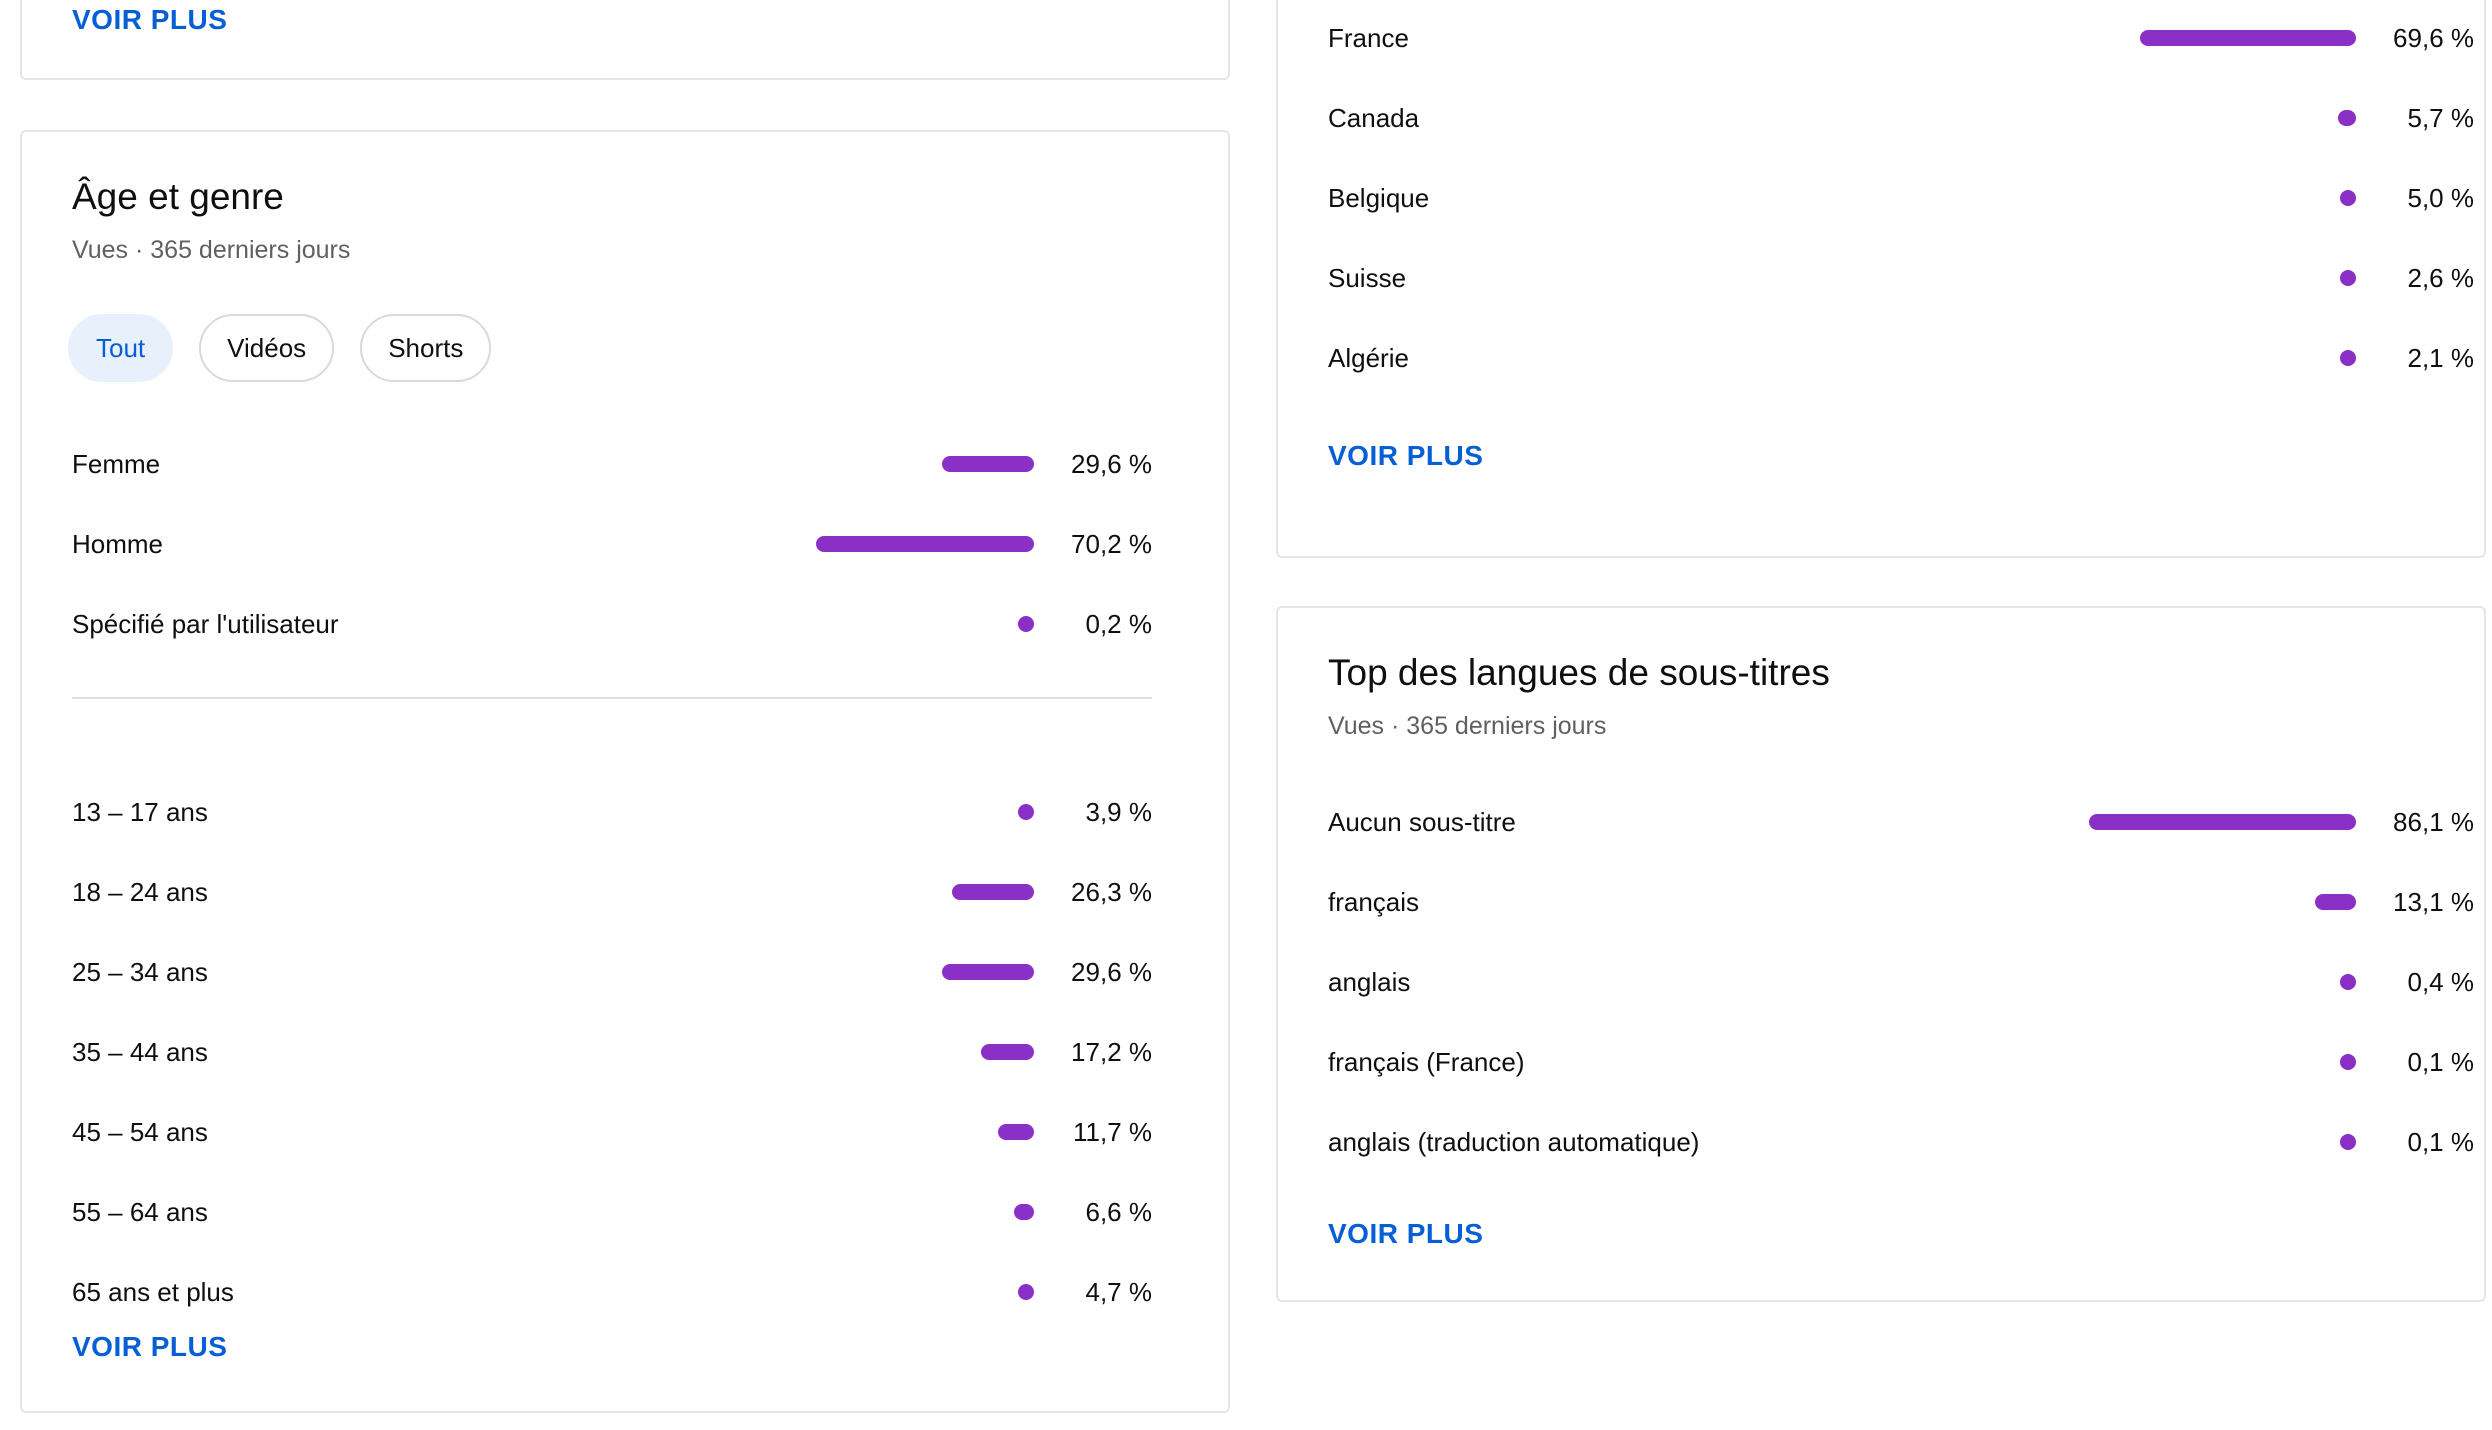 Image resolution: width=2492 pixels, height=1430 pixels. What do you see at coordinates (267, 348) in the screenshot?
I see `chip-videos: Vidéos` at bounding box center [267, 348].